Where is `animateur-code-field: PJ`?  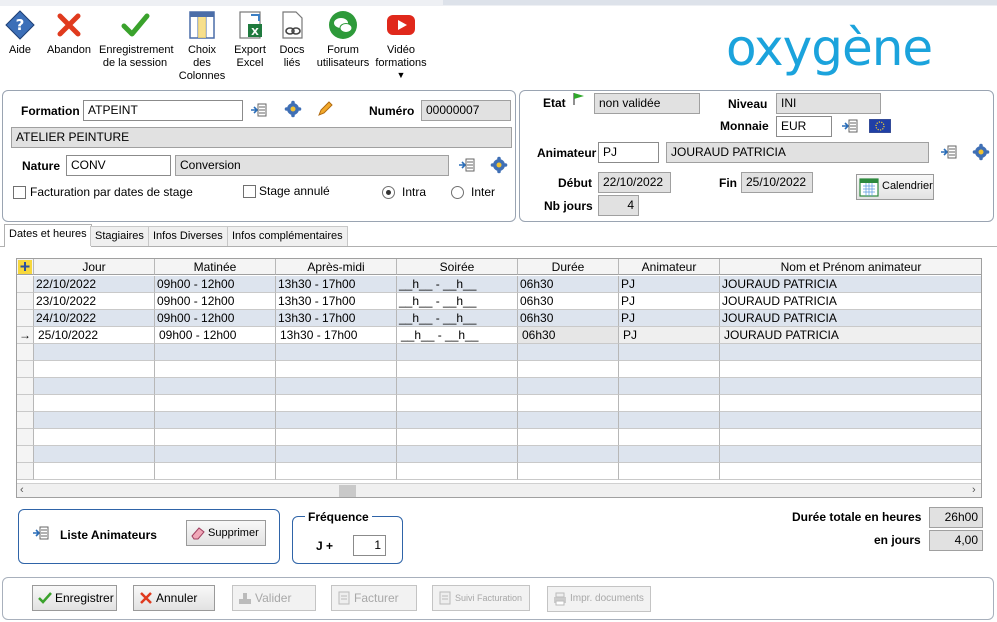 animateur-code-field: PJ is located at coordinates (628, 152).